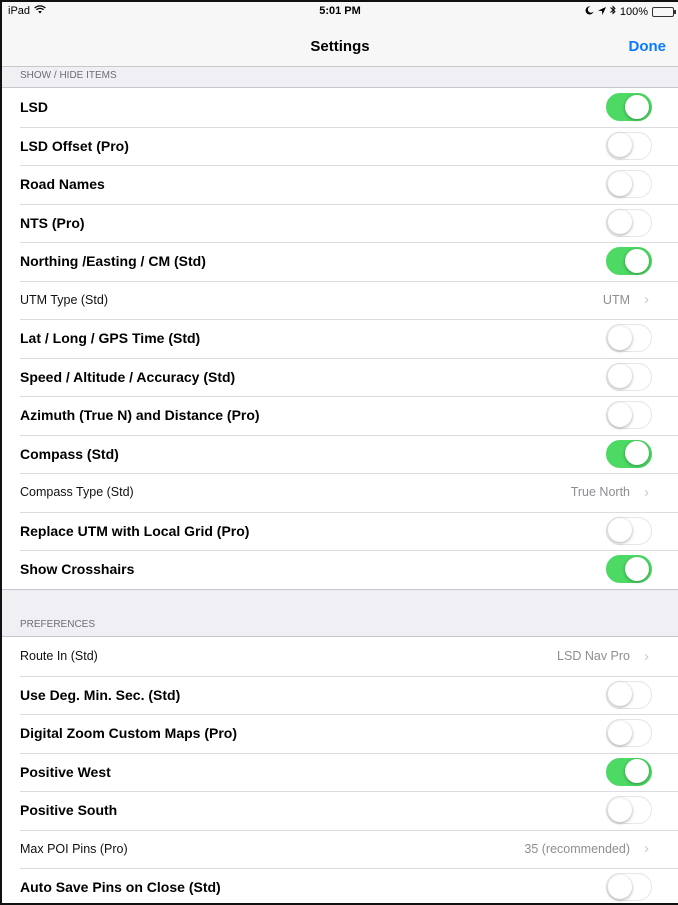 The image size is (678, 905). I want to click on battery-percent: 100%, so click(633, 11).